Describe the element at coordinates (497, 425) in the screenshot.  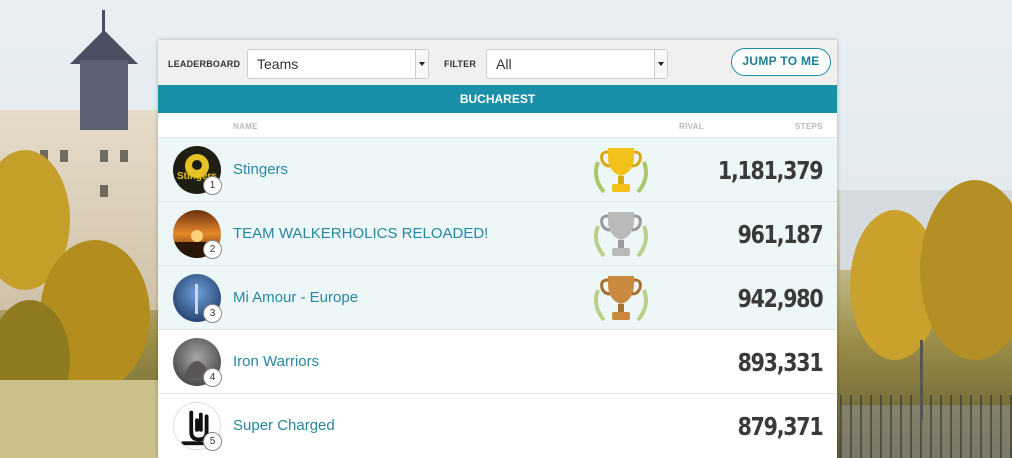
I see `team-row: 5 Super Charged 879,371` at that location.